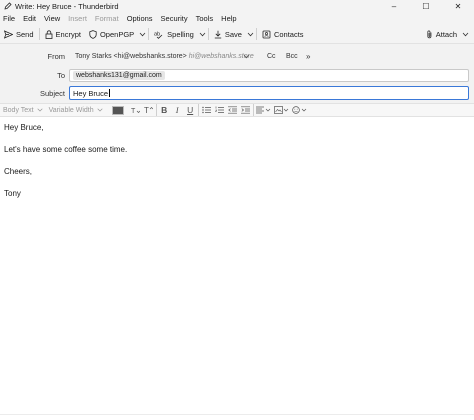 This screenshot has height=420, width=474. I want to click on to-row: To webshanks131@gmail.com, so click(237, 75).